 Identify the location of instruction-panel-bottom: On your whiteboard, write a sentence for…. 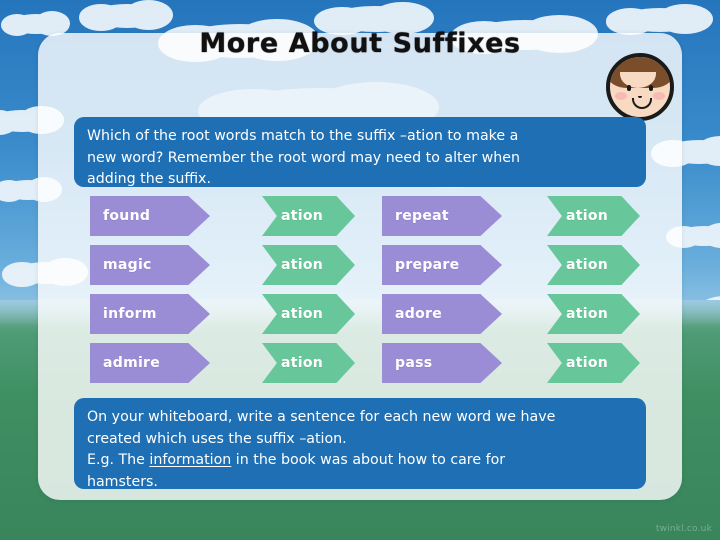
(360, 444).